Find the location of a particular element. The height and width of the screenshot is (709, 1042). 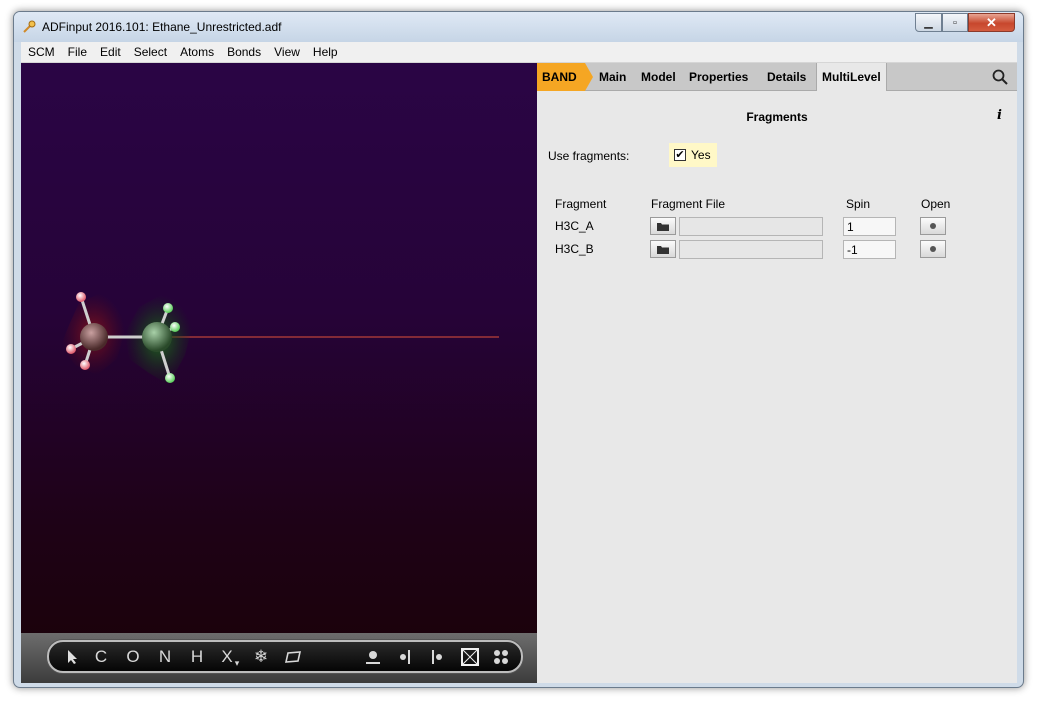

minimize-button: ▁ is located at coordinates (928, 22).